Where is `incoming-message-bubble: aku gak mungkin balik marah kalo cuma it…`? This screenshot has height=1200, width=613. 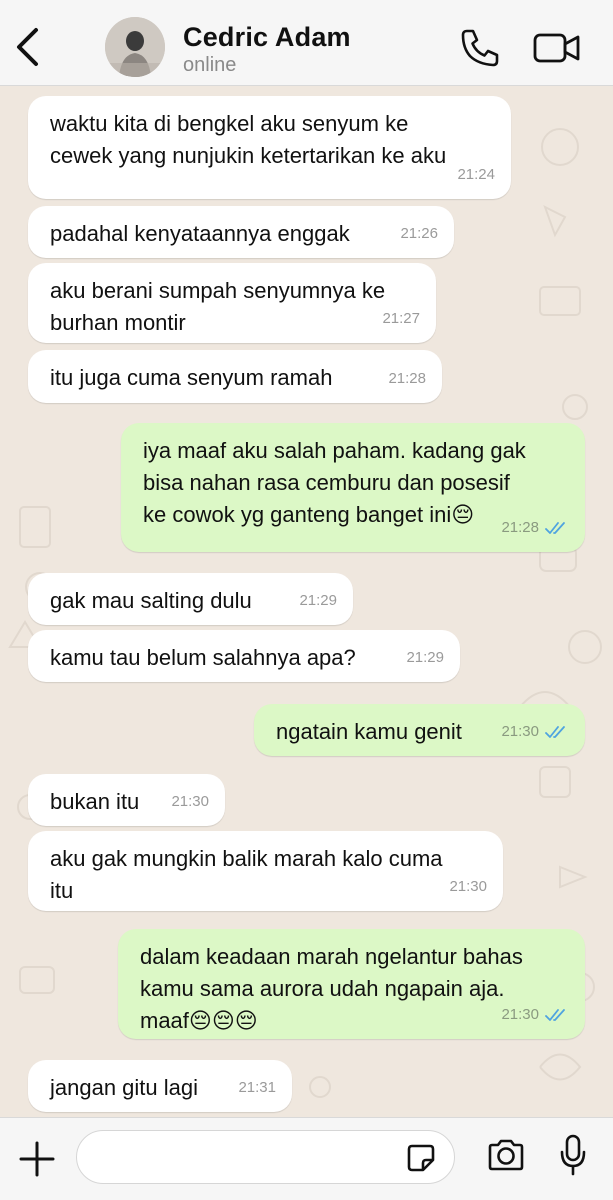 incoming-message-bubble: aku gak mungkin balik marah kalo cuma it… is located at coordinates (265, 871).